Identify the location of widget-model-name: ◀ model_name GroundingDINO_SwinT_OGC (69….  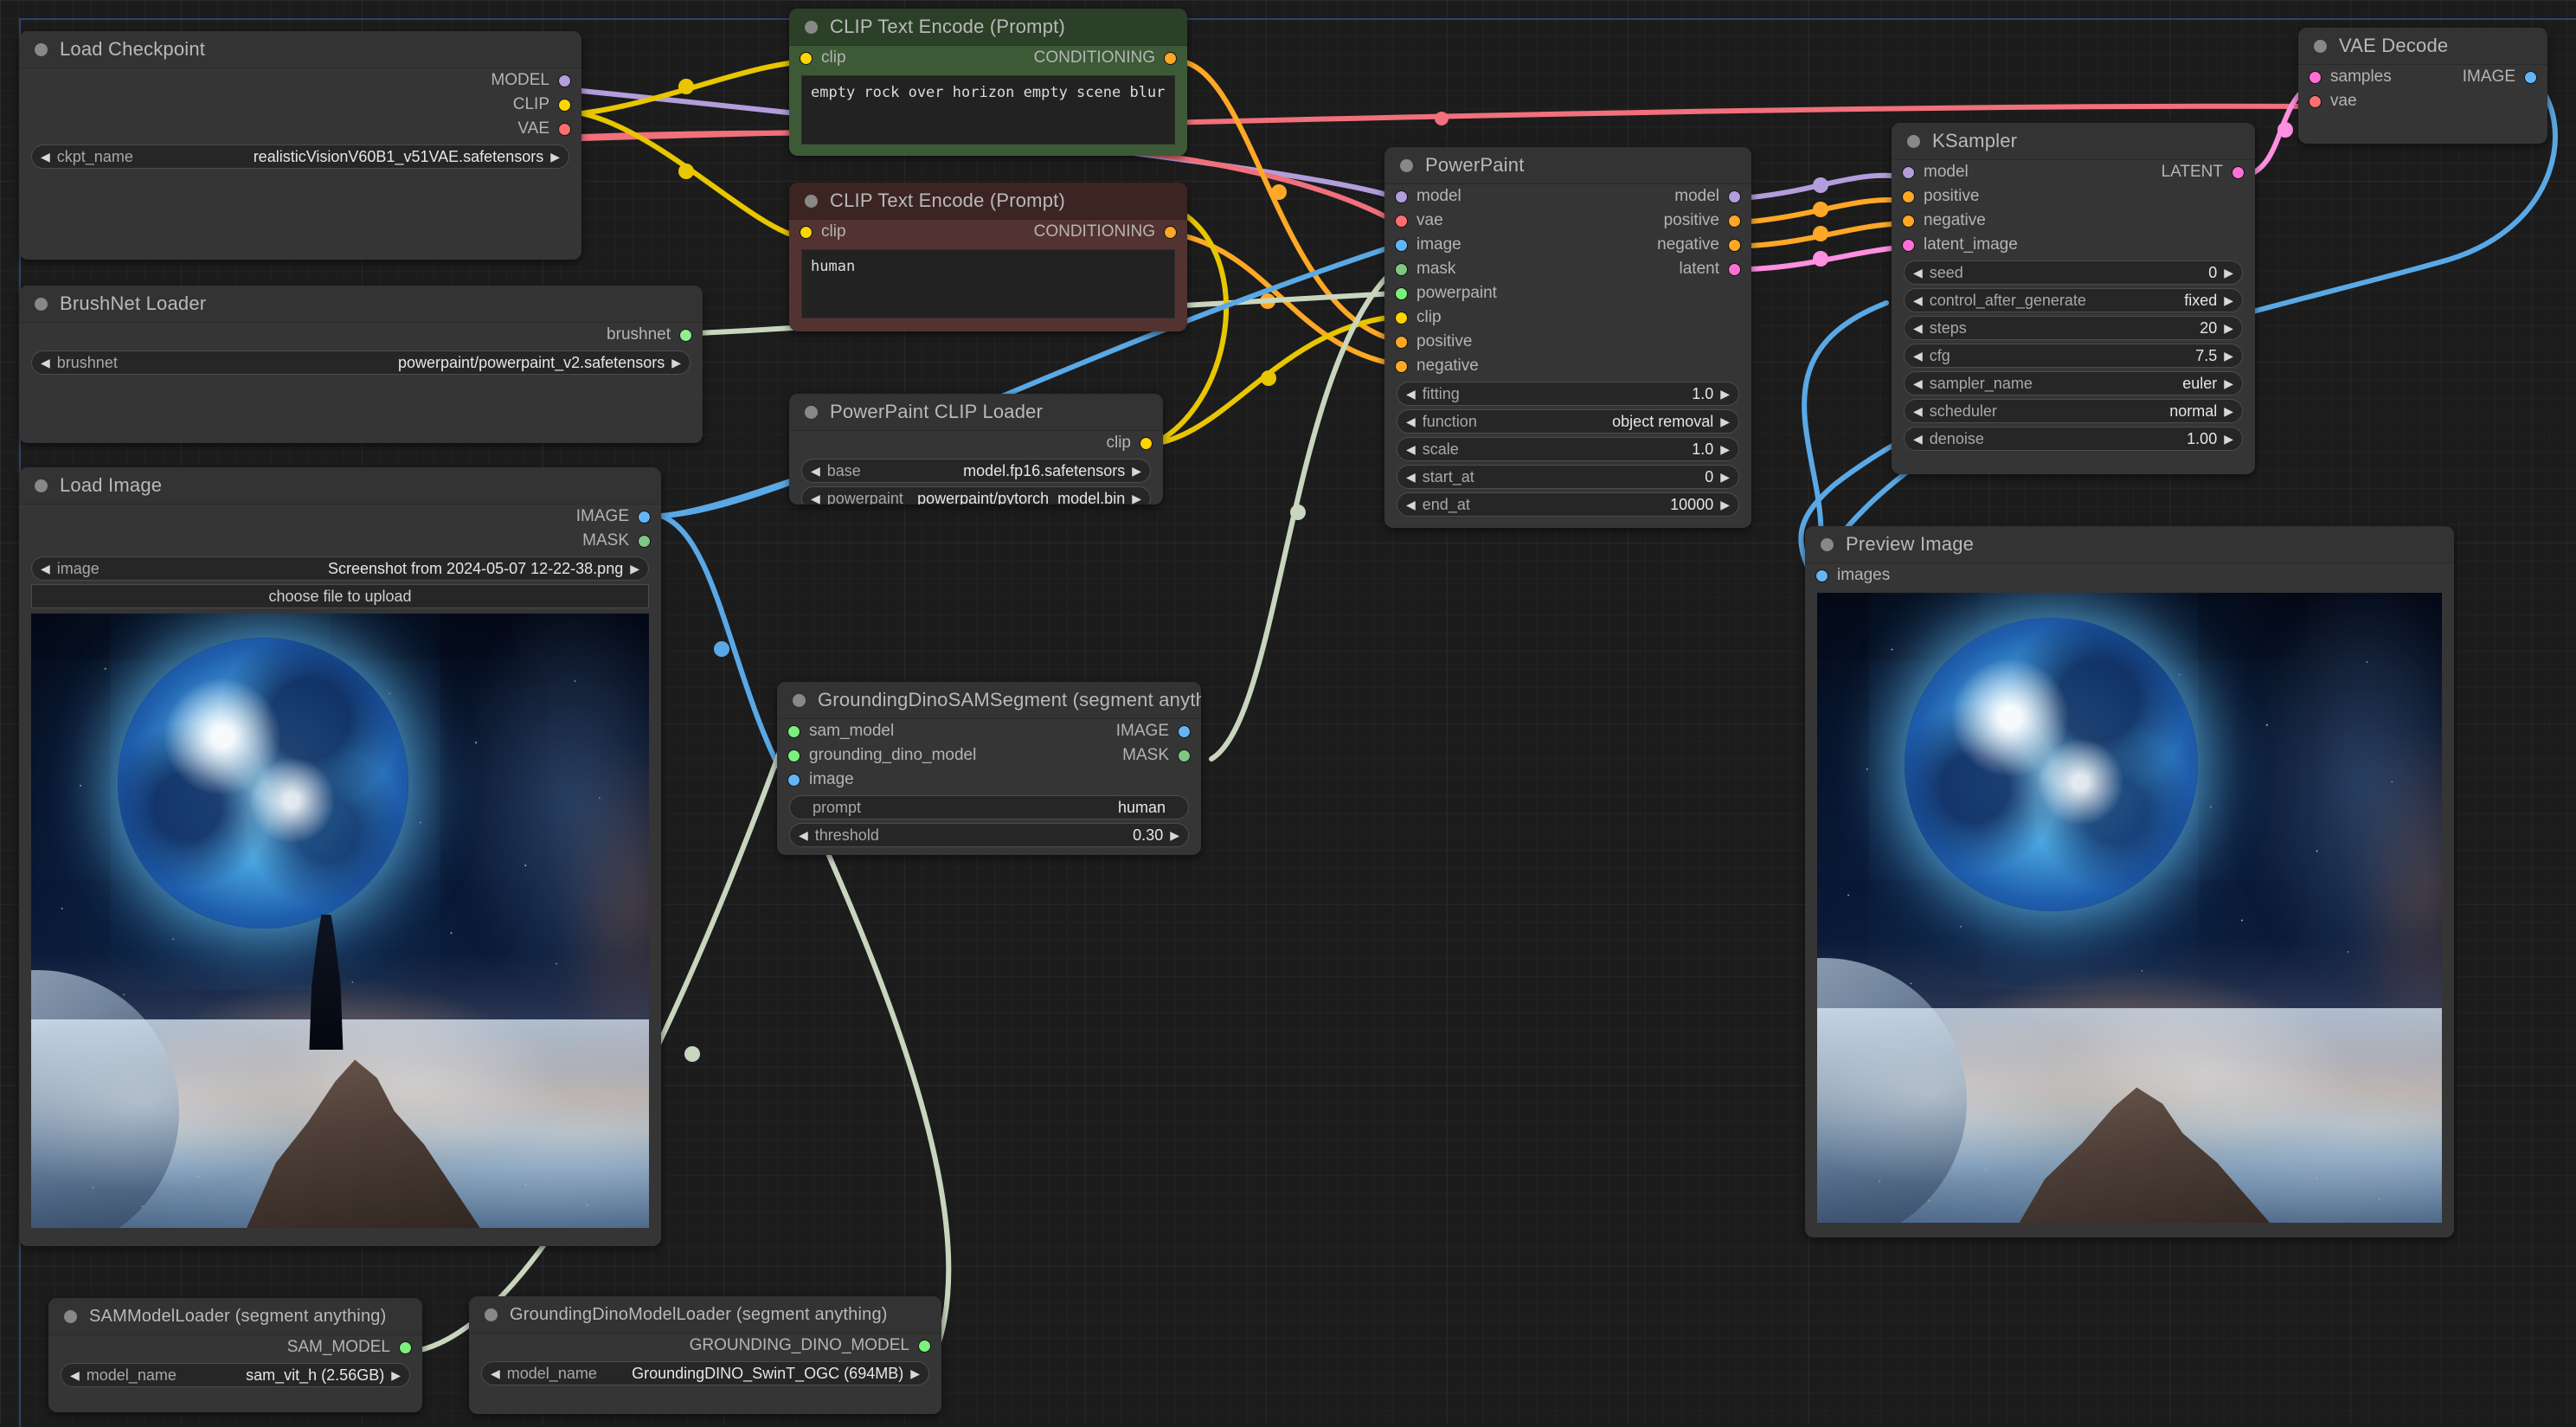
(705, 1373).